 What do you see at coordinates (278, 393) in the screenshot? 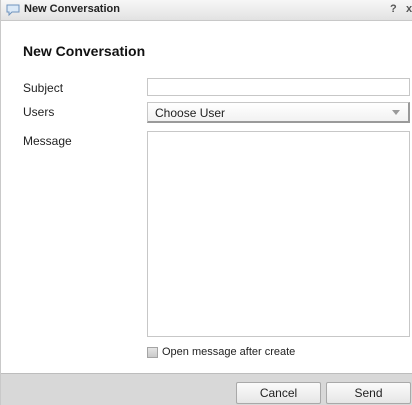
I see `cancel-button: Cancel` at bounding box center [278, 393].